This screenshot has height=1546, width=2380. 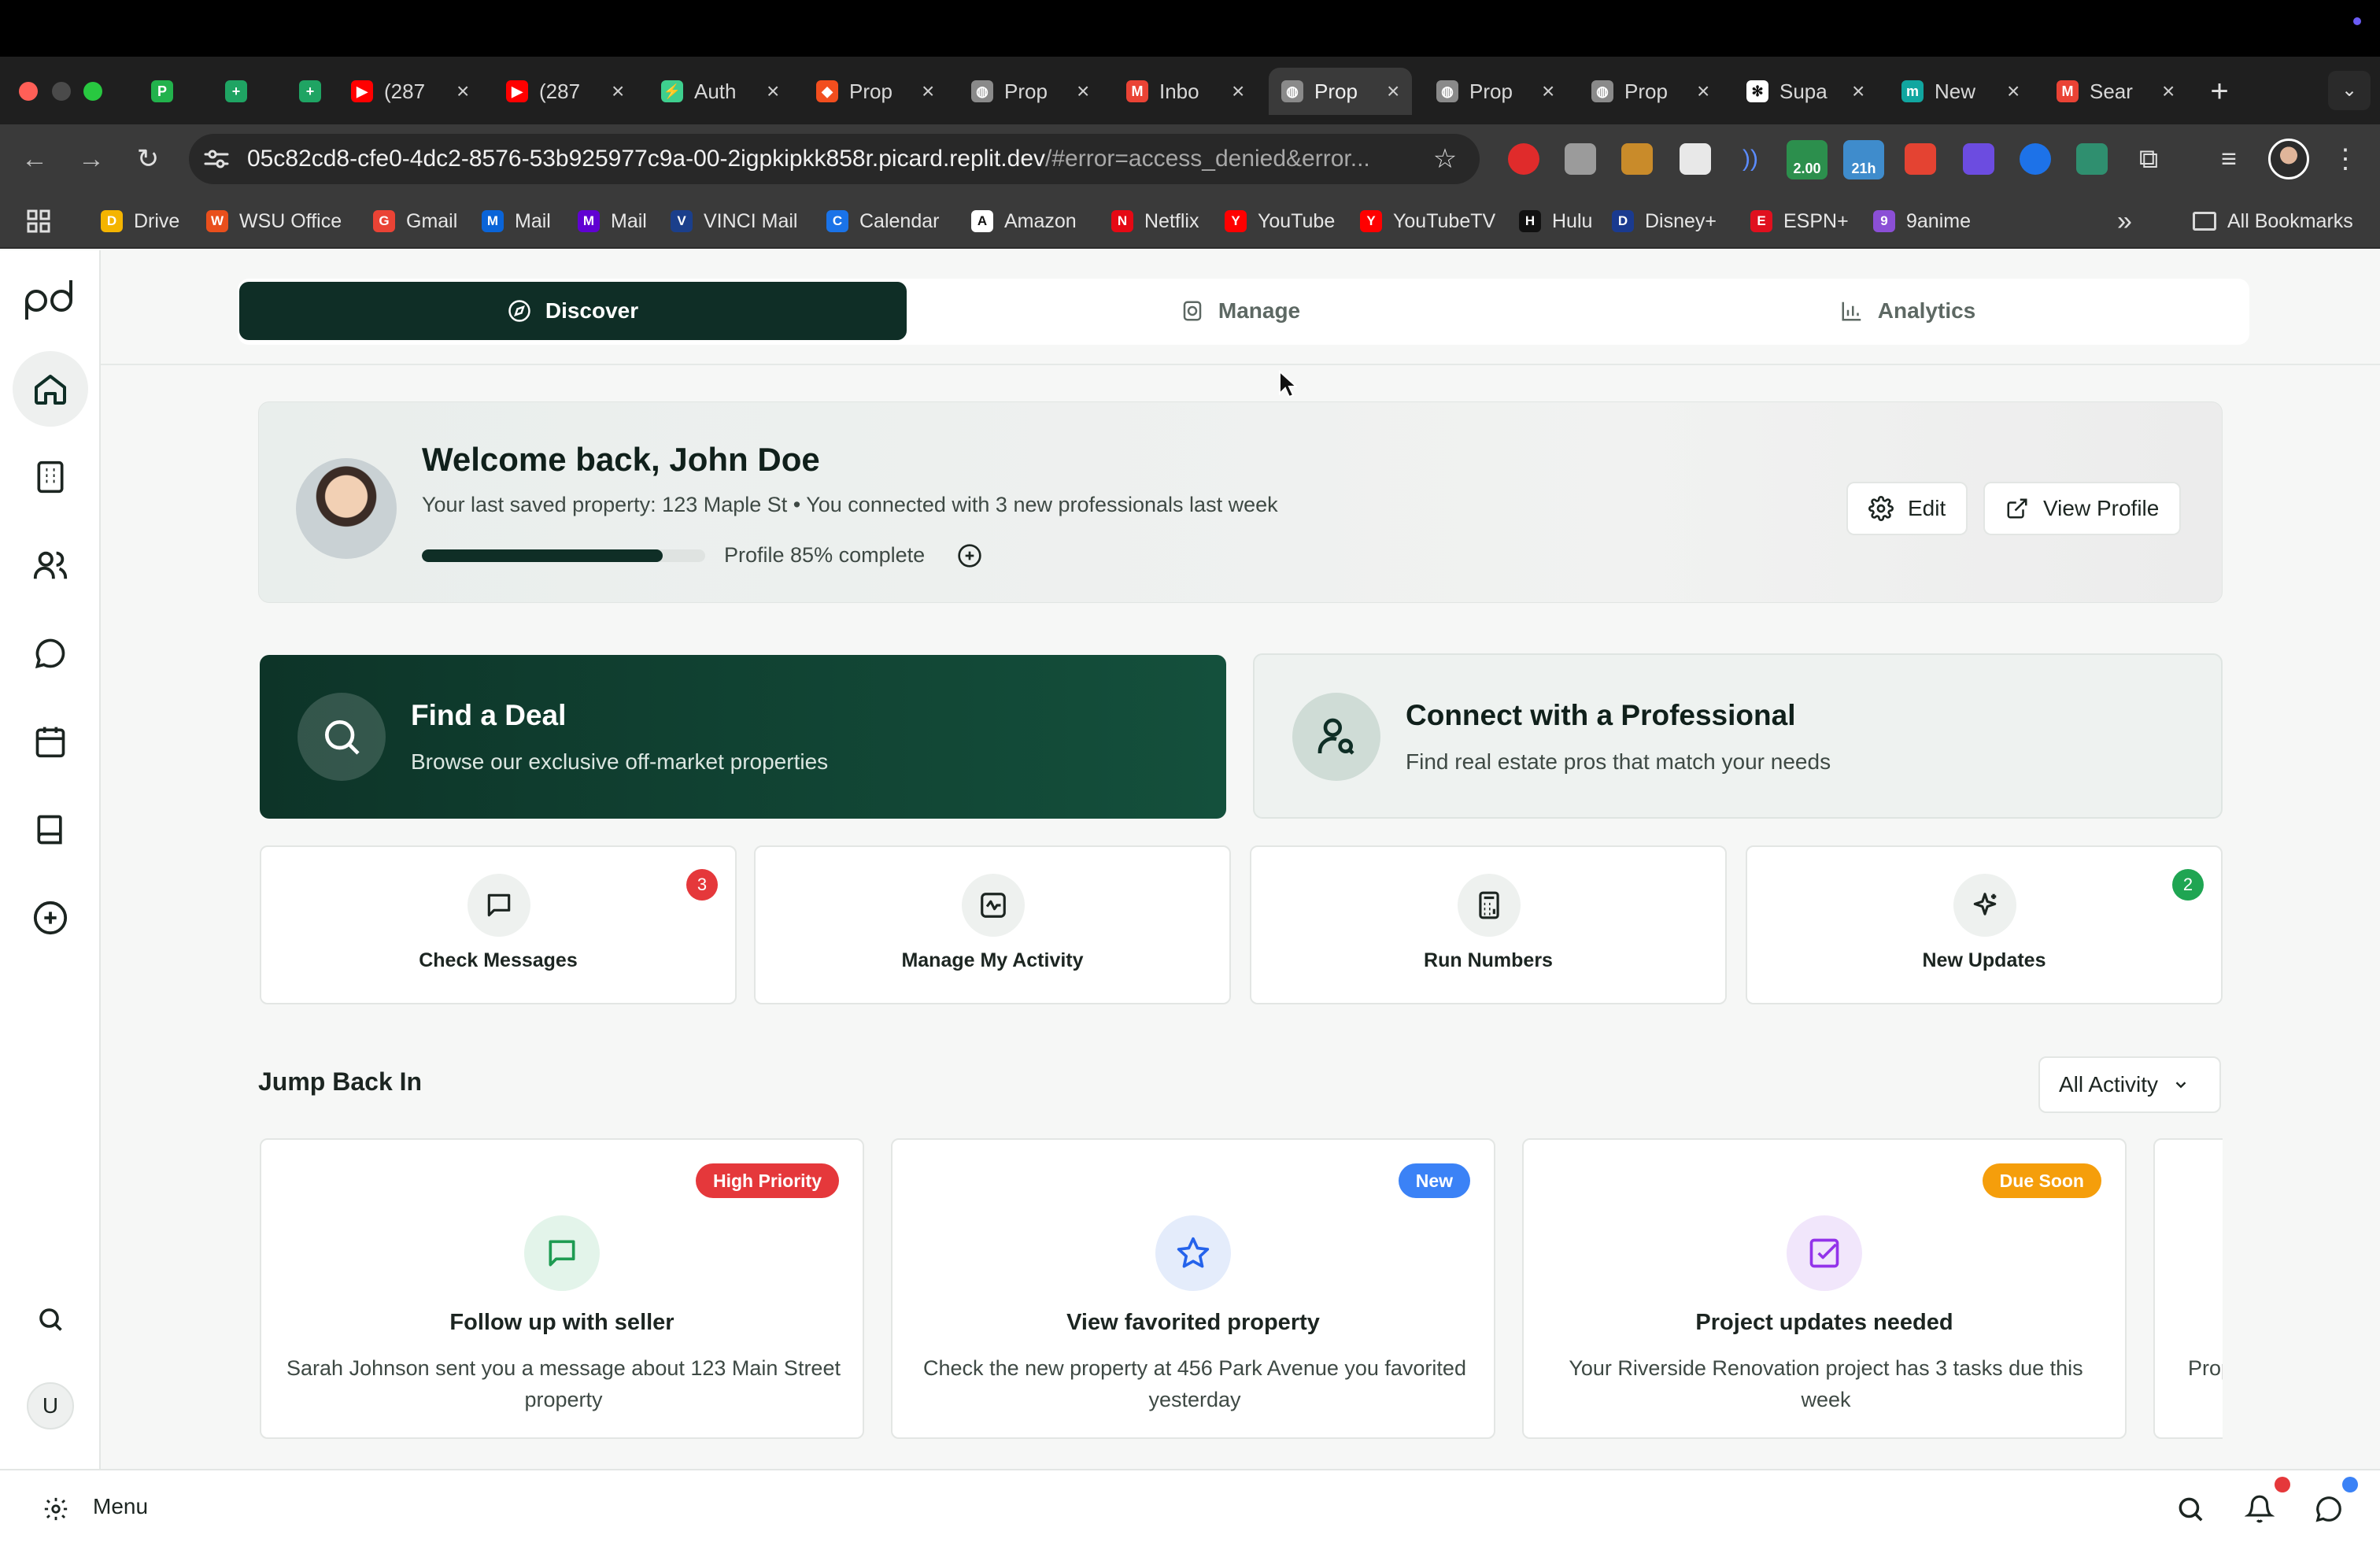 What do you see at coordinates (148, 159) in the screenshot?
I see `reload-icon: ↻` at bounding box center [148, 159].